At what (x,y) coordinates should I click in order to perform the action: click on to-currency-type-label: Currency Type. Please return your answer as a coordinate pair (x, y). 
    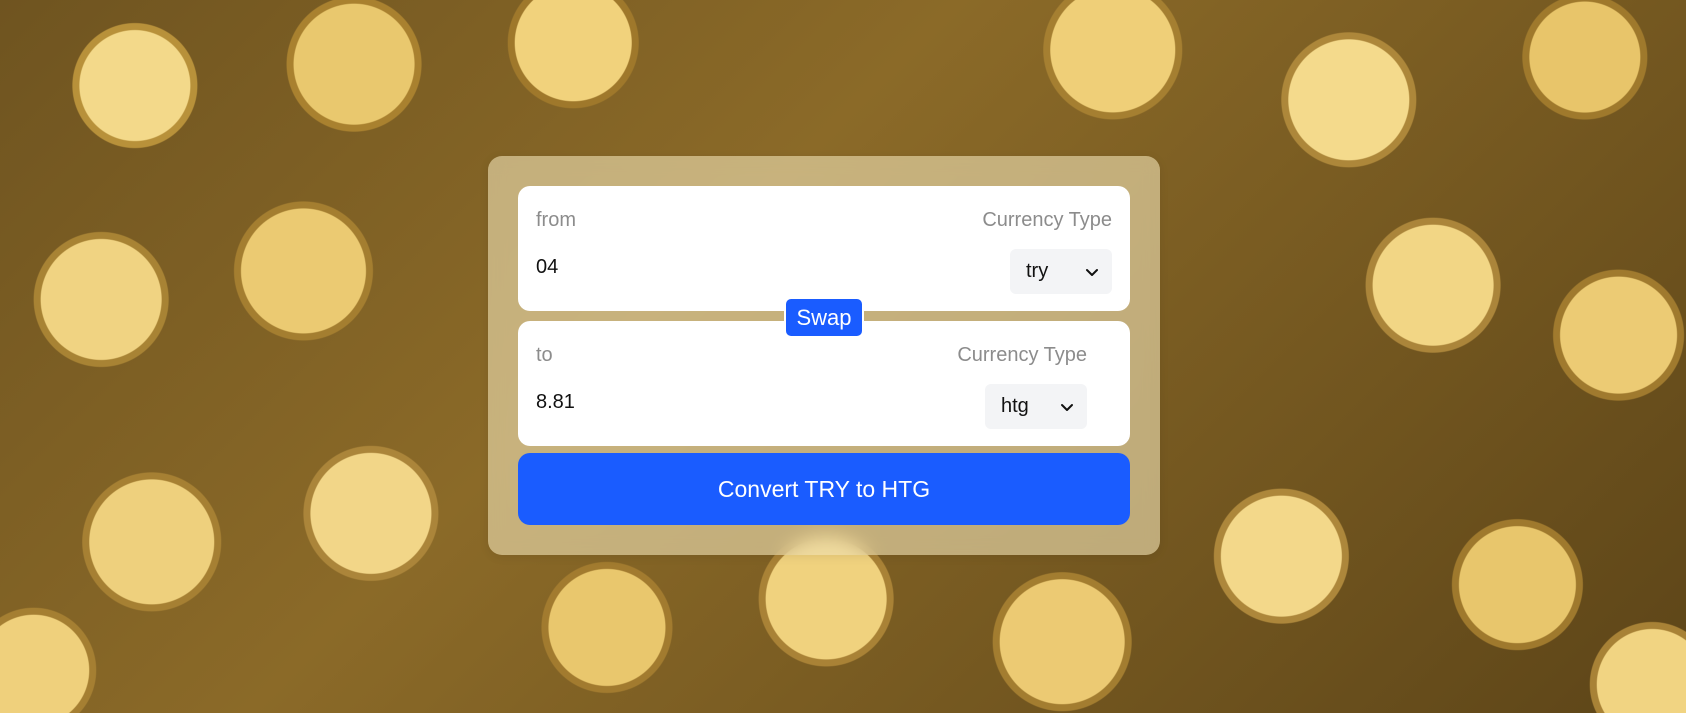
    Looking at the image, I should click on (1022, 355).